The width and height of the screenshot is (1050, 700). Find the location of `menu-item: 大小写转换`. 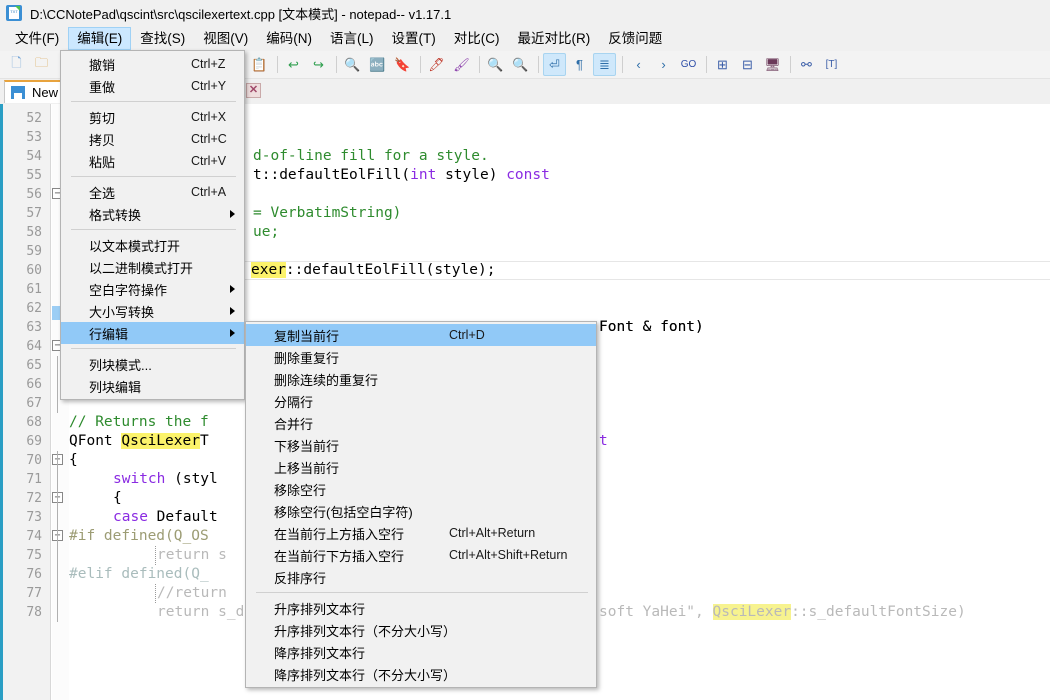

menu-item: 大小写转换 is located at coordinates (152, 311).